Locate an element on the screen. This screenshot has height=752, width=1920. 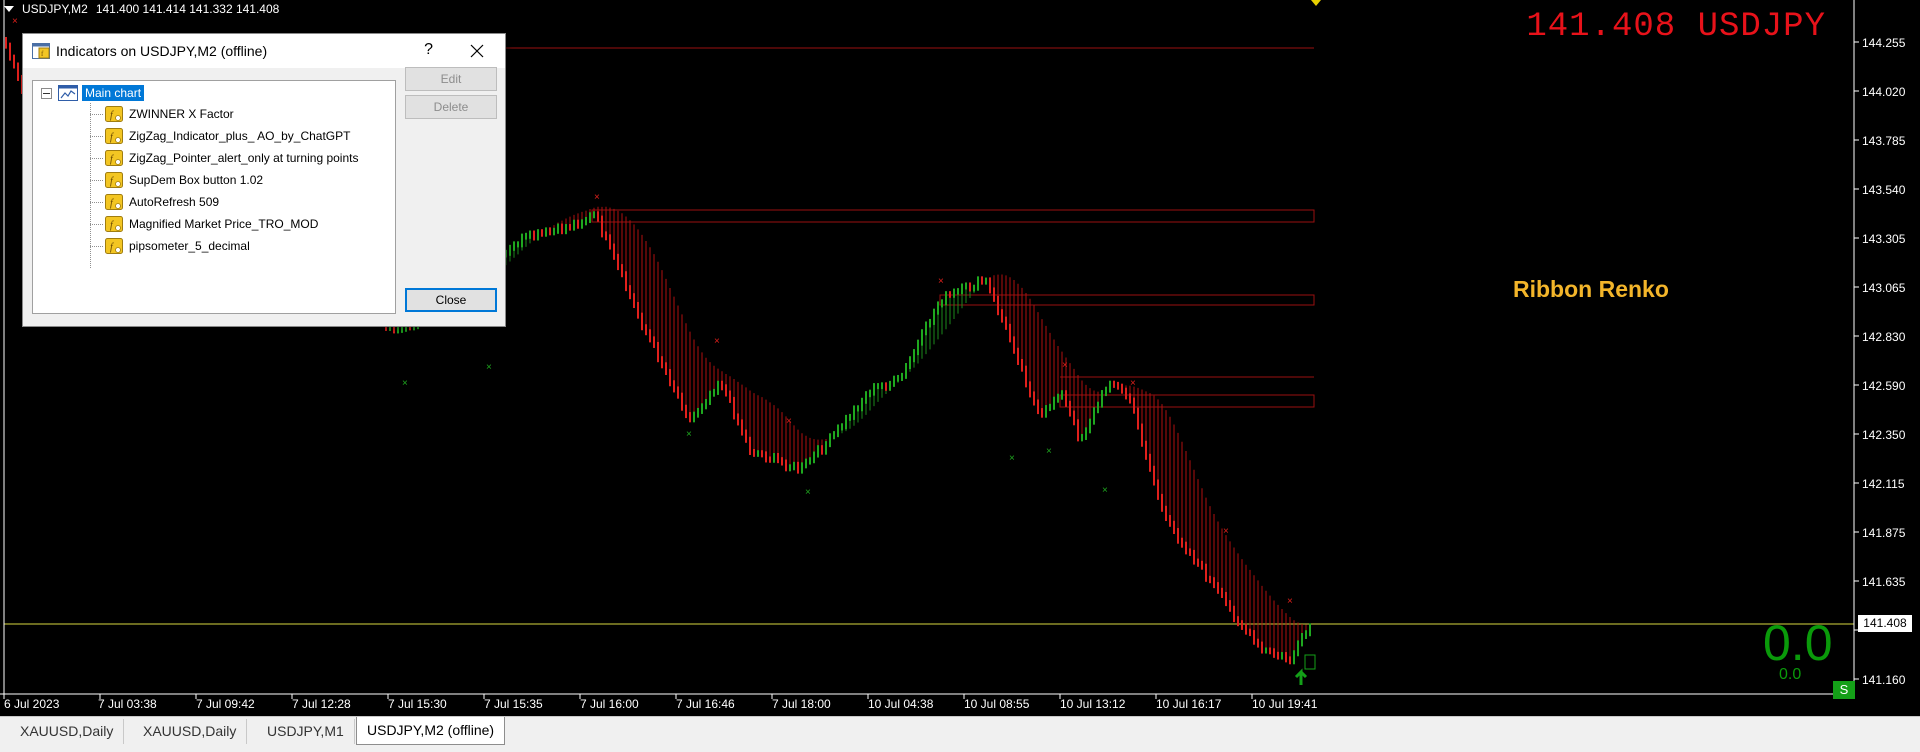
tree-root-main-chart: Main chart is located at coordinates (93, 93).